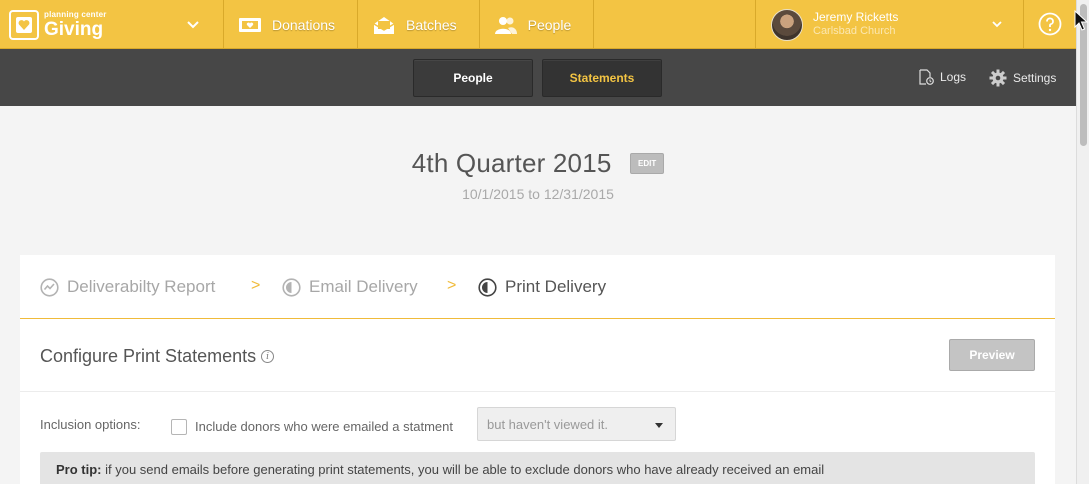  Describe the element at coordinates (992, 355) in the screenshot. I see `preview-button: Preview` at that location.